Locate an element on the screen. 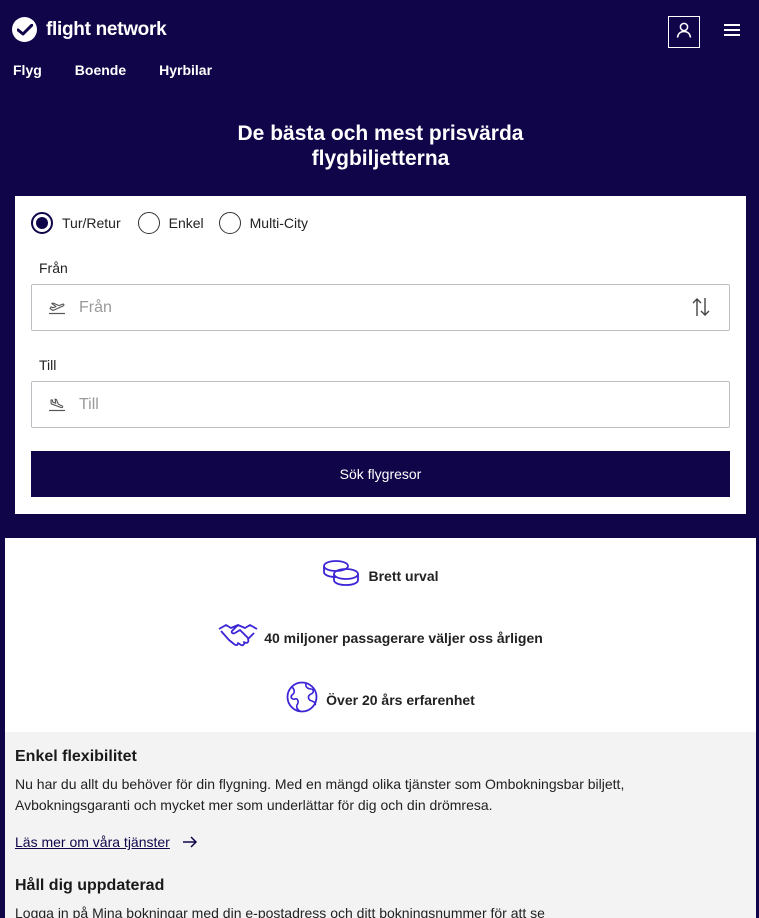  to-label: Till is located at coordinates (48, 365).